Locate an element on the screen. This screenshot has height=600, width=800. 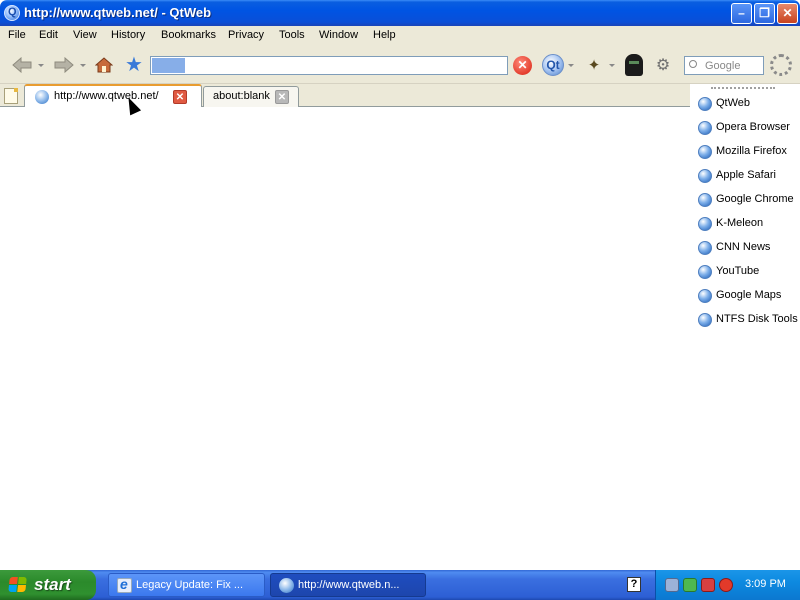
bookmark-mozilla-firefox: Mozilla Firefox is located at coordinates (748, 152).